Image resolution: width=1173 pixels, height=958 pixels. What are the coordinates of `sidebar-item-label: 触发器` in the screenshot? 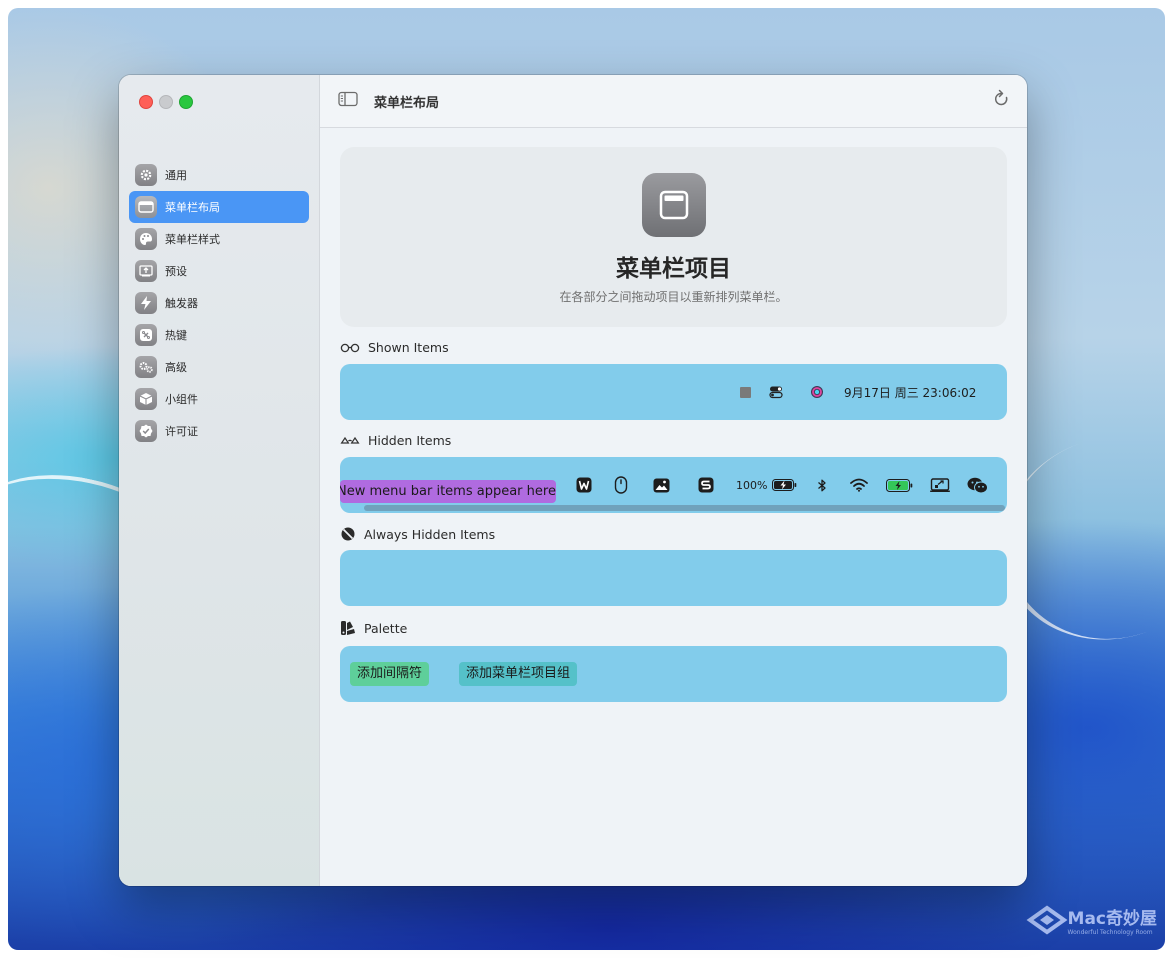 It's located at (181, 303).